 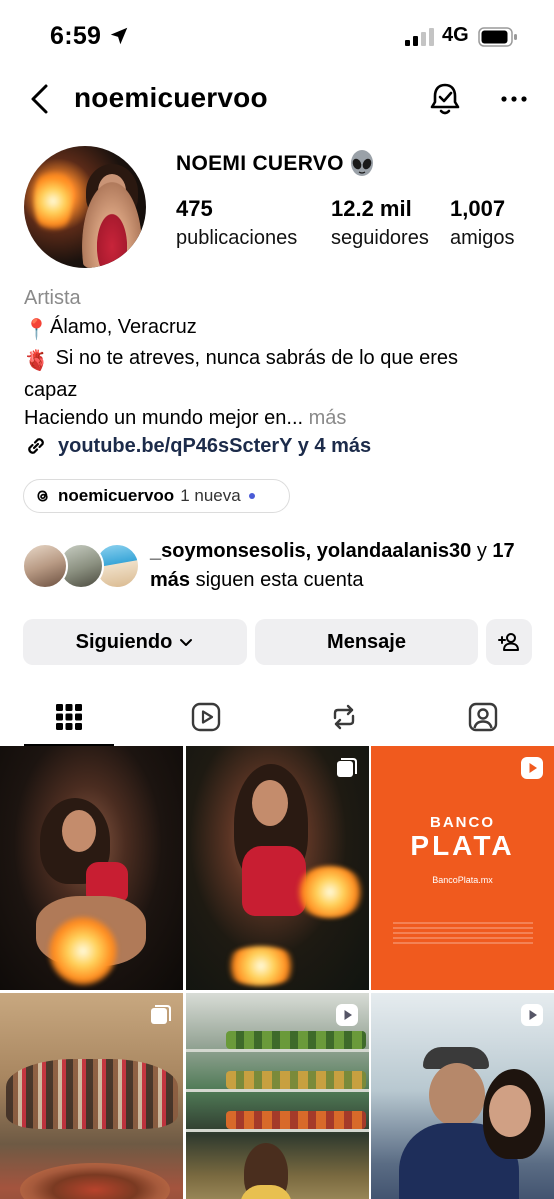 I want to click on threads-badge: noemicuervoo 1 nueva, so click(x=156, y=496).